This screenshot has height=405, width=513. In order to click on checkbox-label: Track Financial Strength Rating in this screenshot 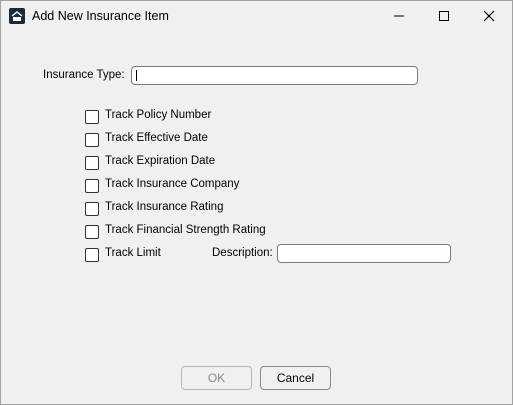, I will do `click(185, 230)`.